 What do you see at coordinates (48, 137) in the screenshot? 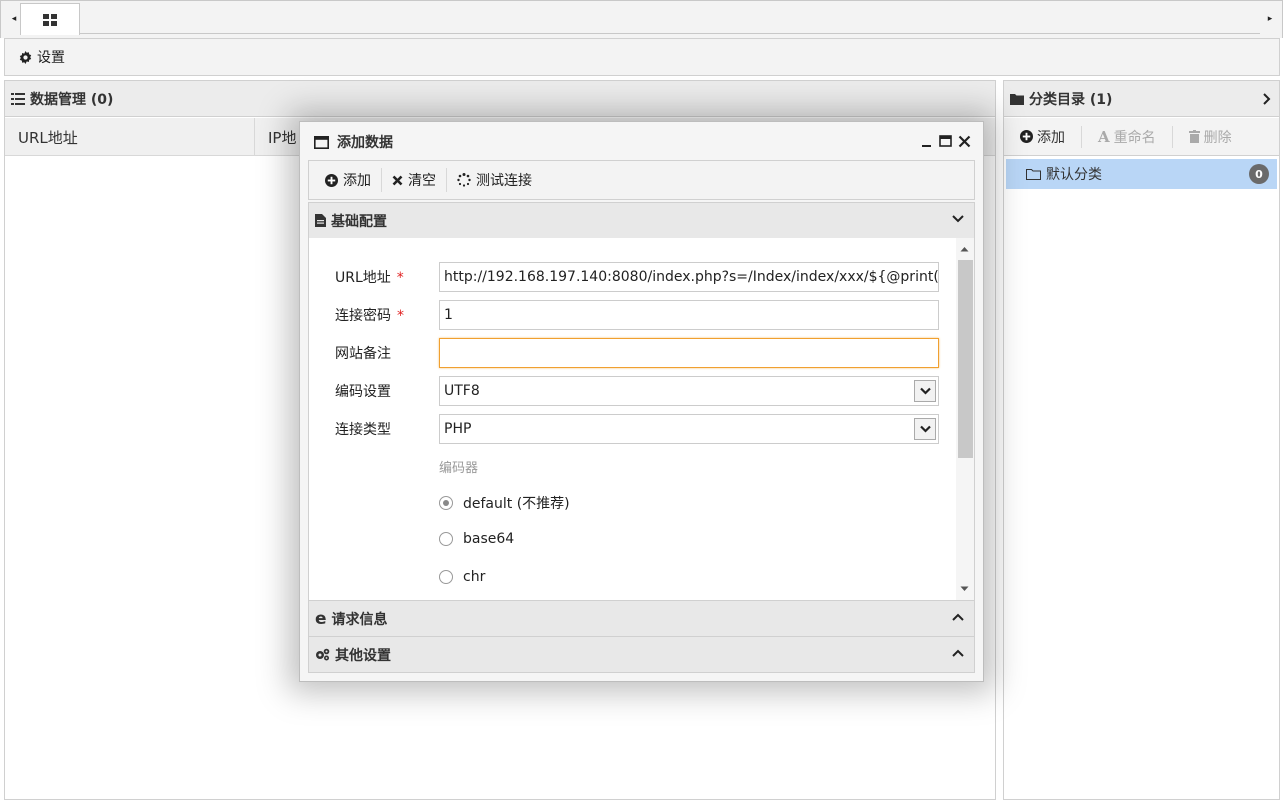
I see `column-url-label: URL地址` at bounding box center [48, 137].